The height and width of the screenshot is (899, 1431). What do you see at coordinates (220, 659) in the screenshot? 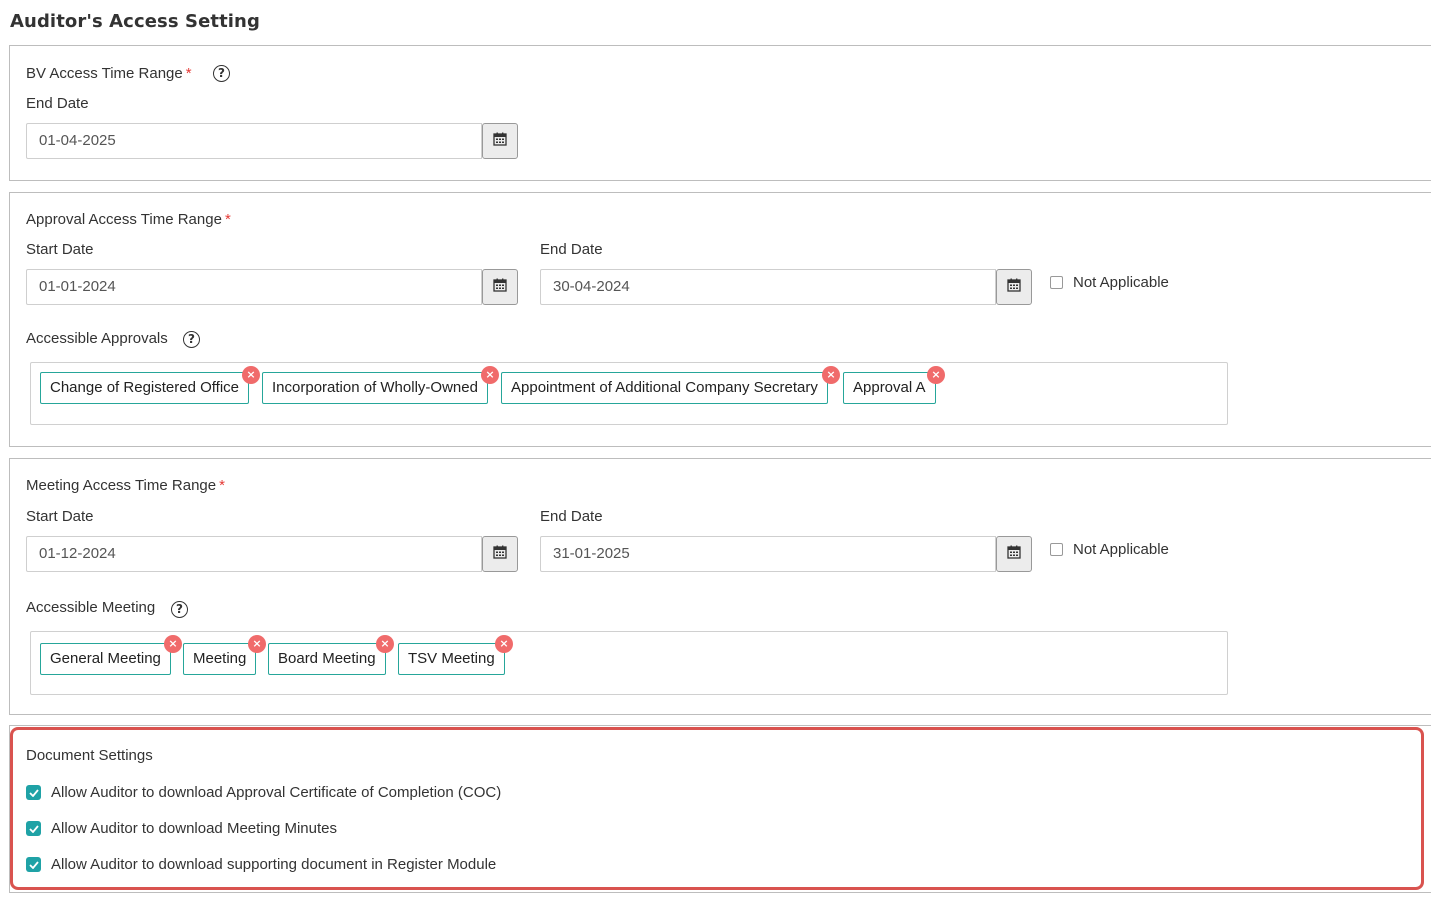
I see `tag-chip: Meeting` at bounding box center [220, 659].